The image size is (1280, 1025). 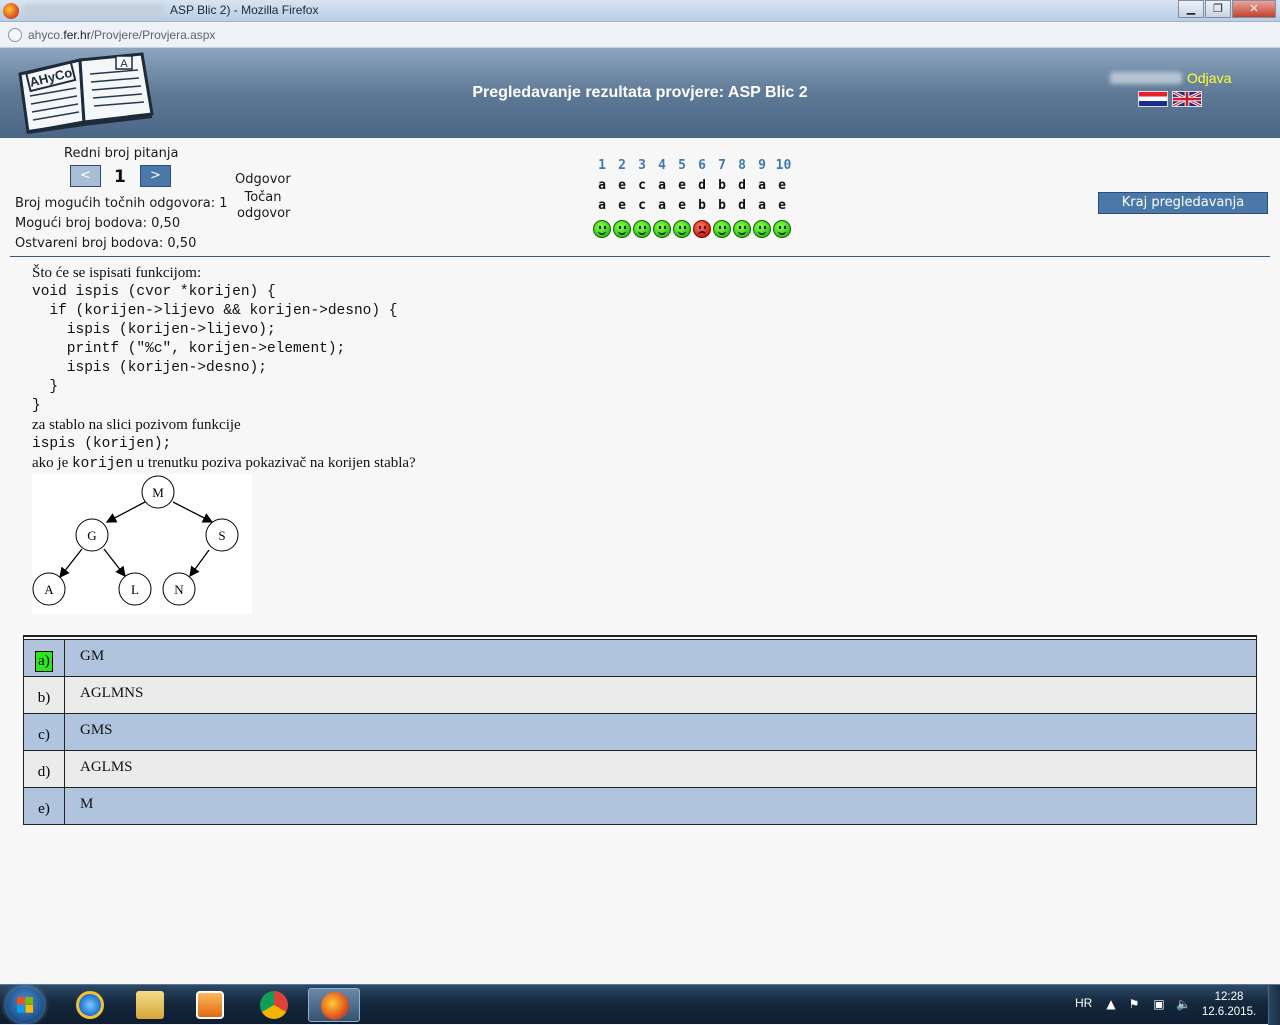 What do you see at coordinates (15, 35) in the screenshot?
I see `globe-icon` at bounding box center [15, 35].